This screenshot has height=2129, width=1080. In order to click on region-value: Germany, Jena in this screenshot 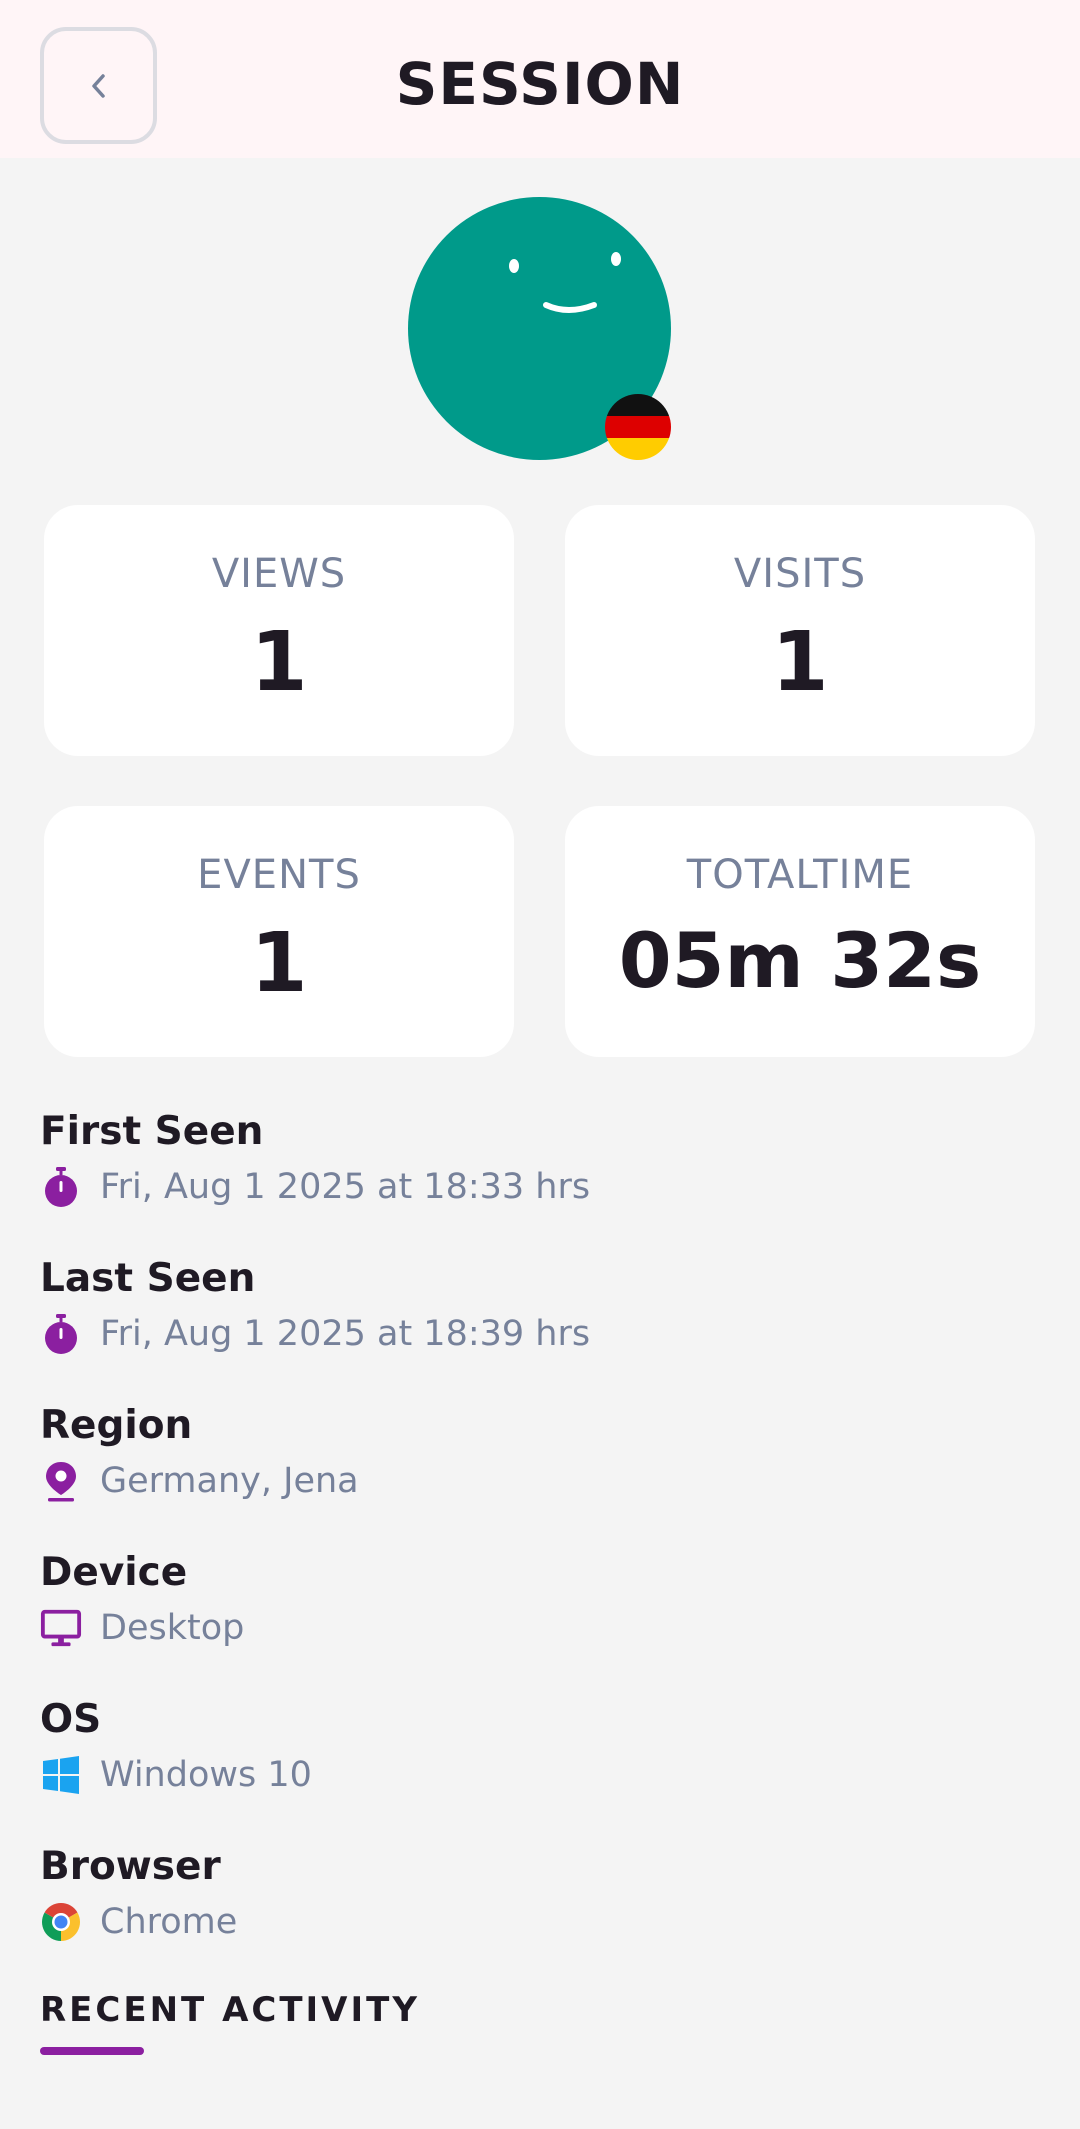, I will do `click(229, 1481)`.